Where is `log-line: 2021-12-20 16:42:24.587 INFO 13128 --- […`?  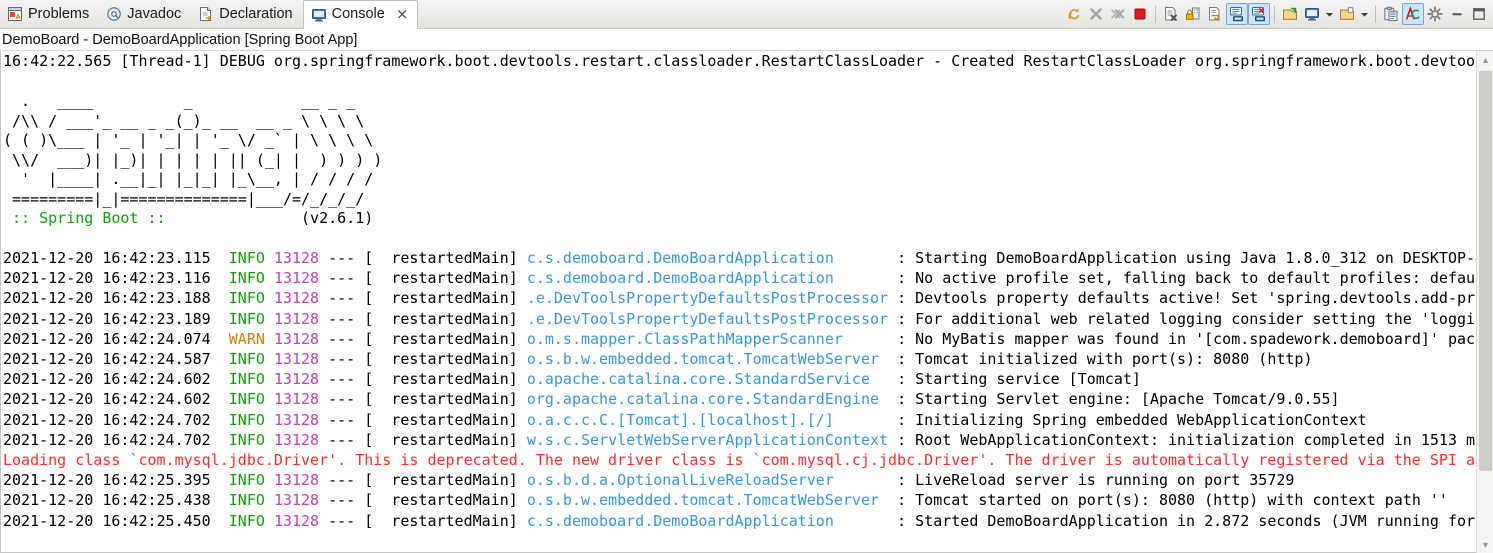
log-line: 2021-12-20 16:42:24.587 INFO 13128 --- [… is located at coordinates (658, 359).